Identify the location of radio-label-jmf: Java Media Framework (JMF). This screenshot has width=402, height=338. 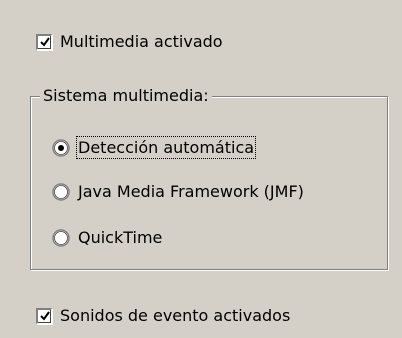
(191, 191).